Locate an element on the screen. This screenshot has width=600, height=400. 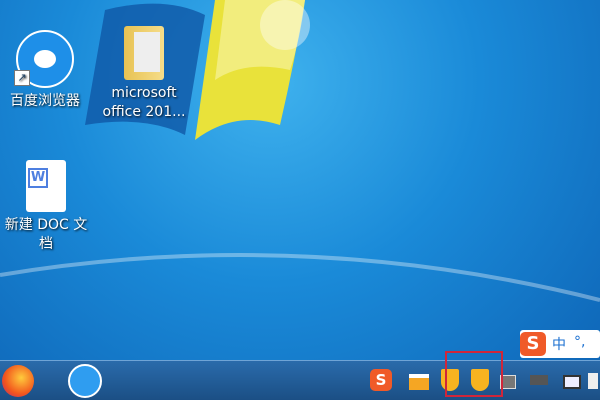
ime-toolbar: S 中 °, is located at coordinates (560, 344).